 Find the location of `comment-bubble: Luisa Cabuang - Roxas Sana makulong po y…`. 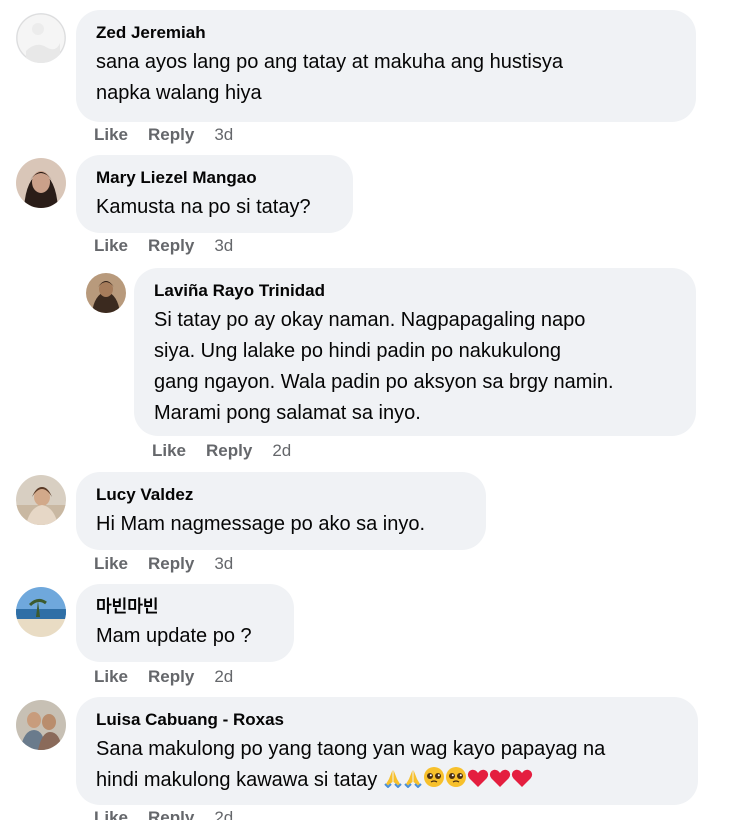

comment-bubble: Luisa Cabuang - Roxas Sana makulong po y… is located at coordinates (387, 751).